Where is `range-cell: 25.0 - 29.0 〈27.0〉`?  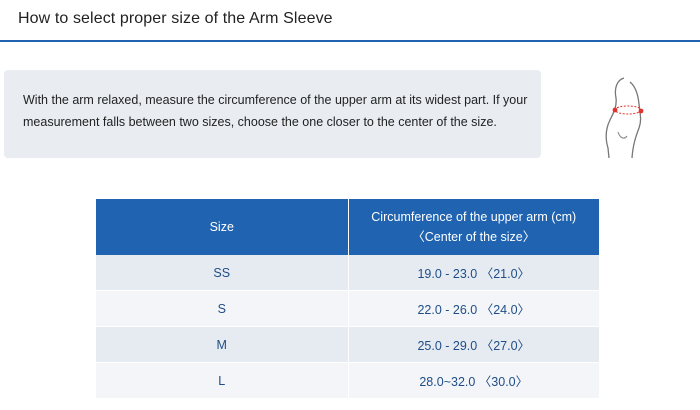 range-cell: 25.0 - 29.0 〈27.0〉 is located at coordinates (473, 344).